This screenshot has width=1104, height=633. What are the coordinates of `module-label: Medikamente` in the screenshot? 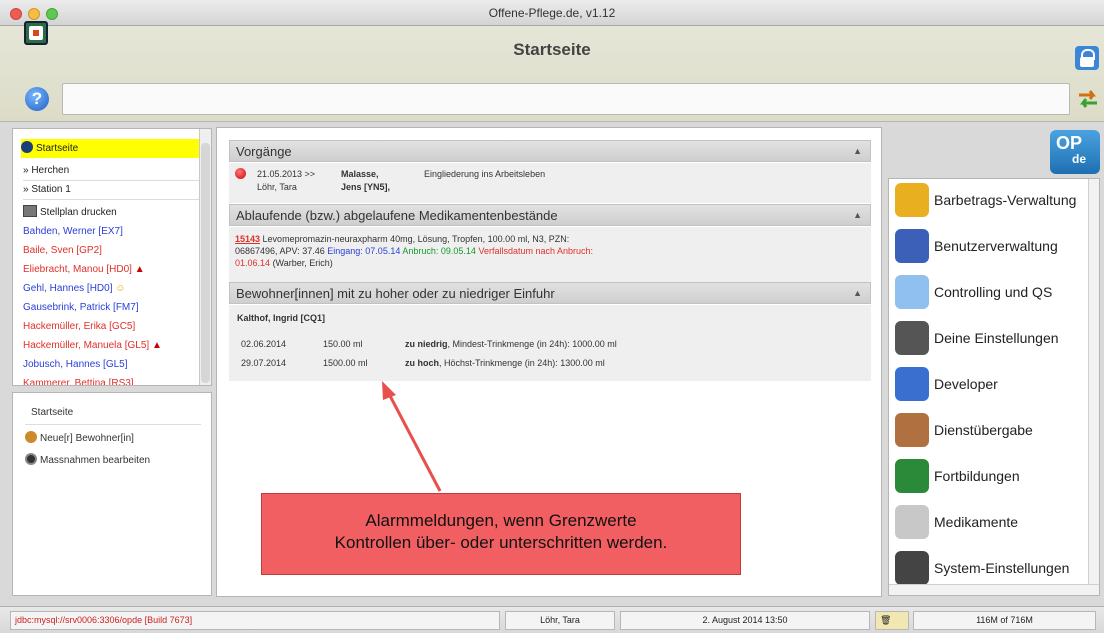 It's located at (976, 522).